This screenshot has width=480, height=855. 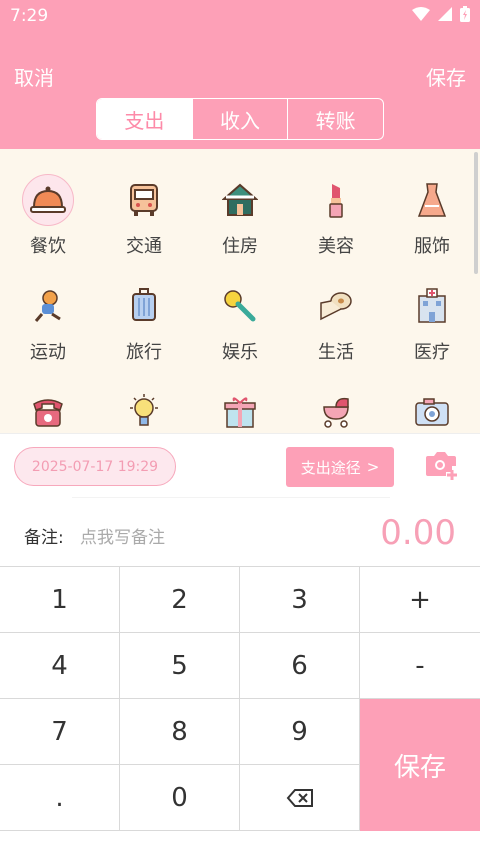 What do you see at coordinates (144, 246) in the screenshot?
I see `category-label: 交通` at bounding box center [144, 246].